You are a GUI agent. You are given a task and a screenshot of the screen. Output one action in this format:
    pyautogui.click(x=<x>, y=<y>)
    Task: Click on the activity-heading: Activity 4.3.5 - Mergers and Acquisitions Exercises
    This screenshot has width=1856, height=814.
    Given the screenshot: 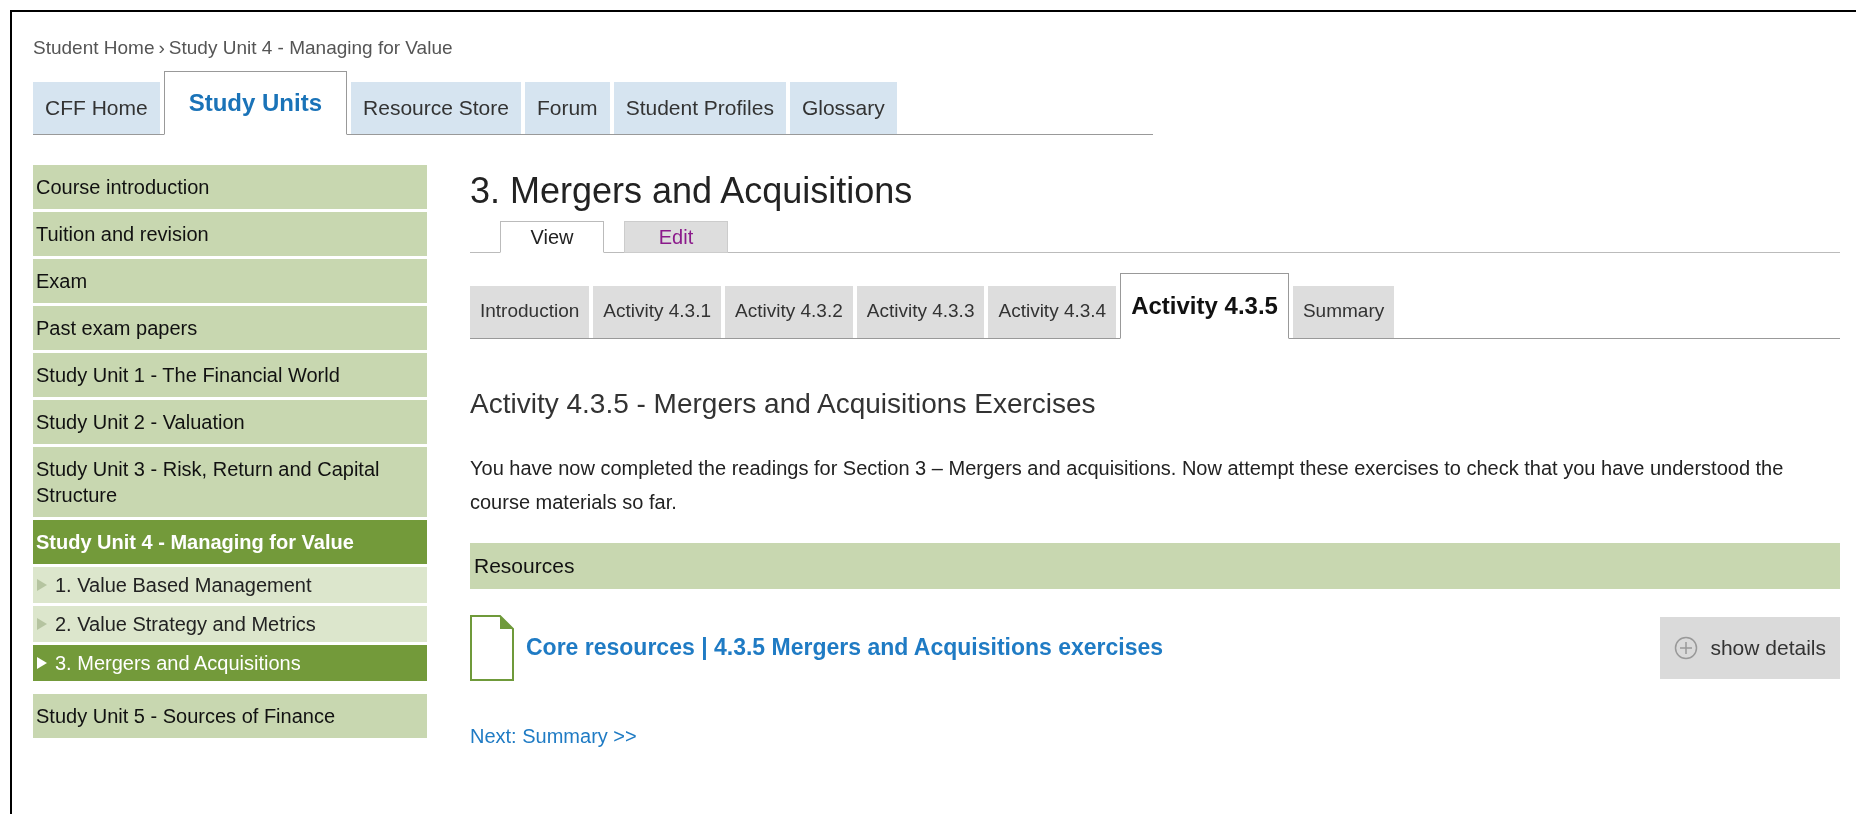 What is the action you would take?
    pyautogui.click(x=783, y=403)
    